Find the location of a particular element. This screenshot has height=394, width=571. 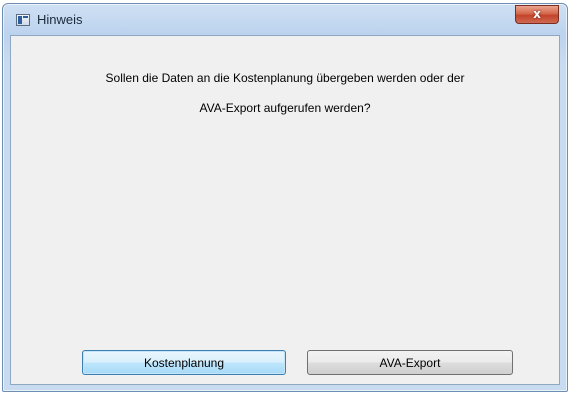

close-button: x is located at coordinates (537, 14).